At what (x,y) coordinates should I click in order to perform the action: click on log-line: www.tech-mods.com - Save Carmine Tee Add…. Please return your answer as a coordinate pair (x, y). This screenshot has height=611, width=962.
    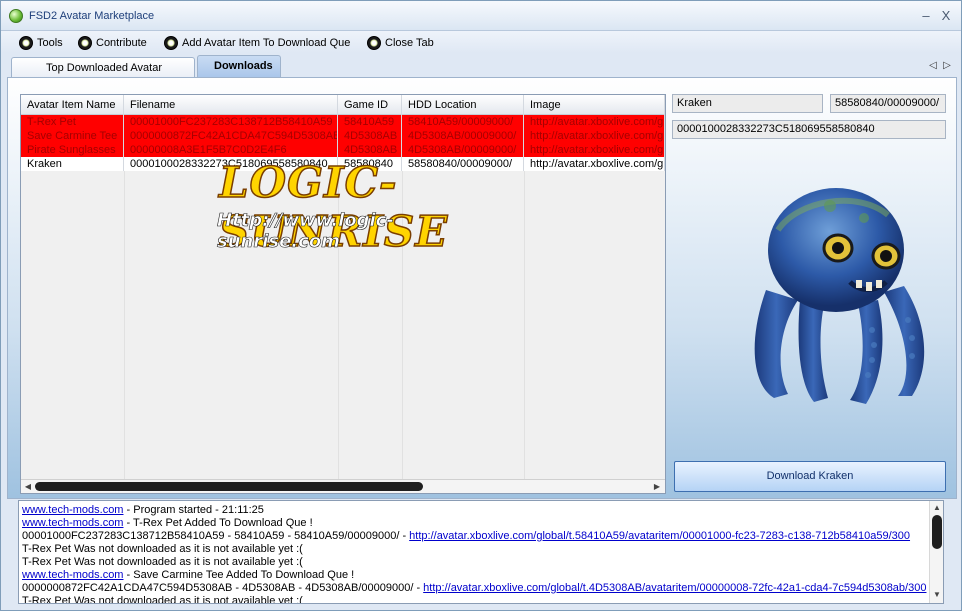
    Looking at the image, I should click on (188, 575).